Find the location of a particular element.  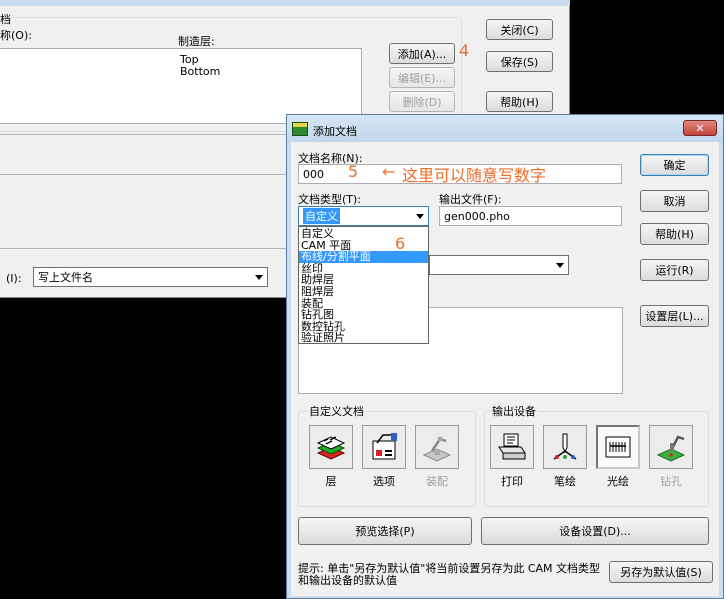

doc-type-value: 自定义 is located at coordinates (321, 216).